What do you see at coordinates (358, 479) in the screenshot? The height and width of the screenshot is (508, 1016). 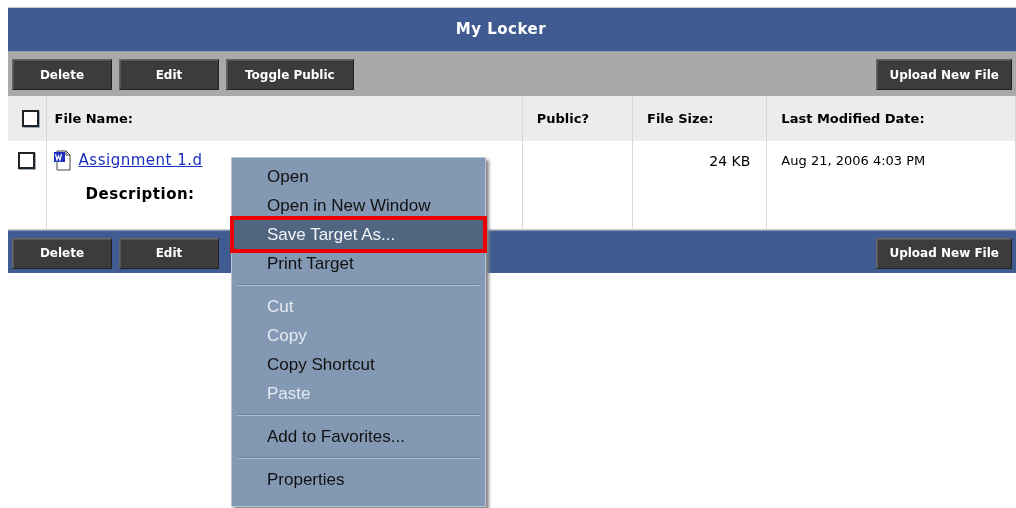 I see `menu-item: Properties` at bounding box center [358, 479].